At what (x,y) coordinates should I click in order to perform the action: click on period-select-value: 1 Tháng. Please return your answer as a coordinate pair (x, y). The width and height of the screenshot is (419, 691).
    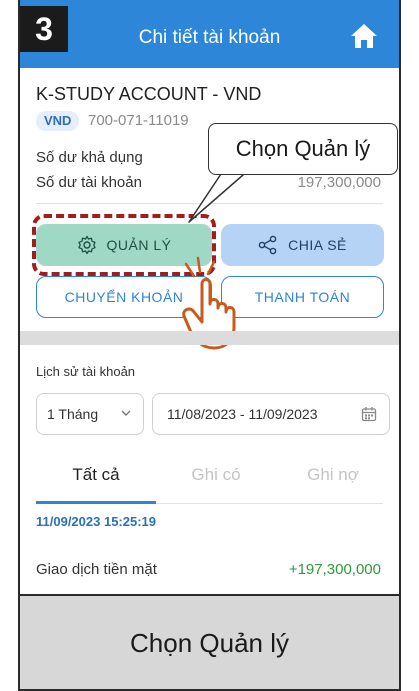
    Looking at the image, I should click on (73, 414).